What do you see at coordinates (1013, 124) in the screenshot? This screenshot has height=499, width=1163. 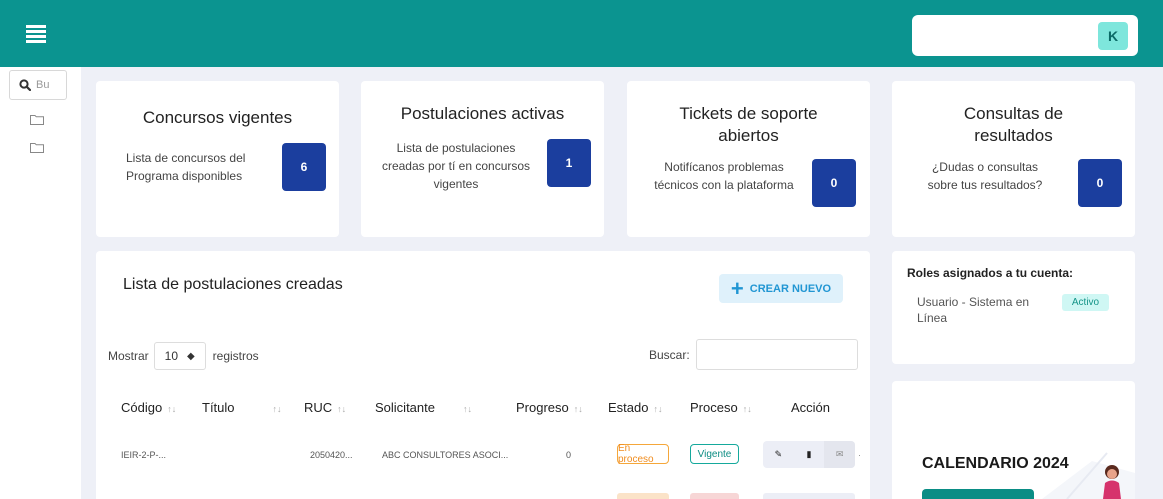 I see `stat-title: Consultas de resultados` at bounding box center [1013, 124].